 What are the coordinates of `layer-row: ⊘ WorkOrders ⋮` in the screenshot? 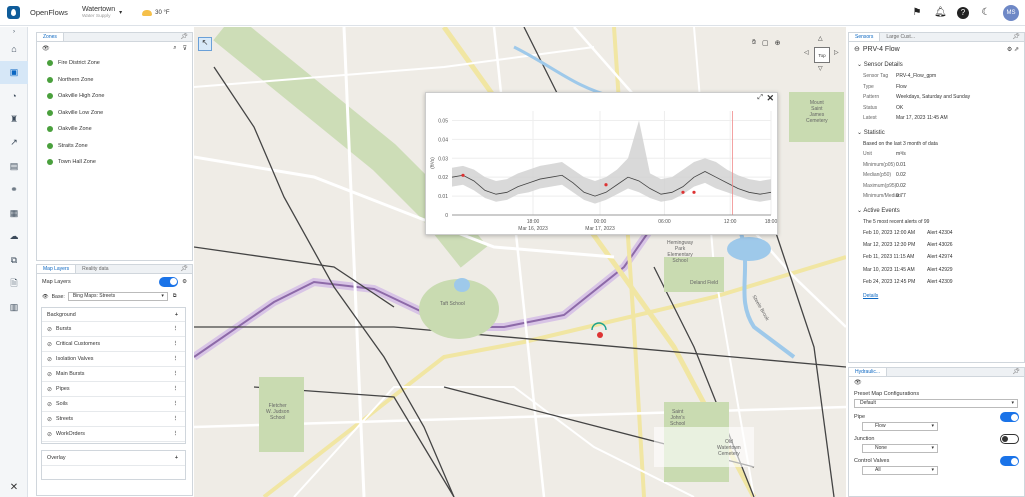 It's located at (113, 434).